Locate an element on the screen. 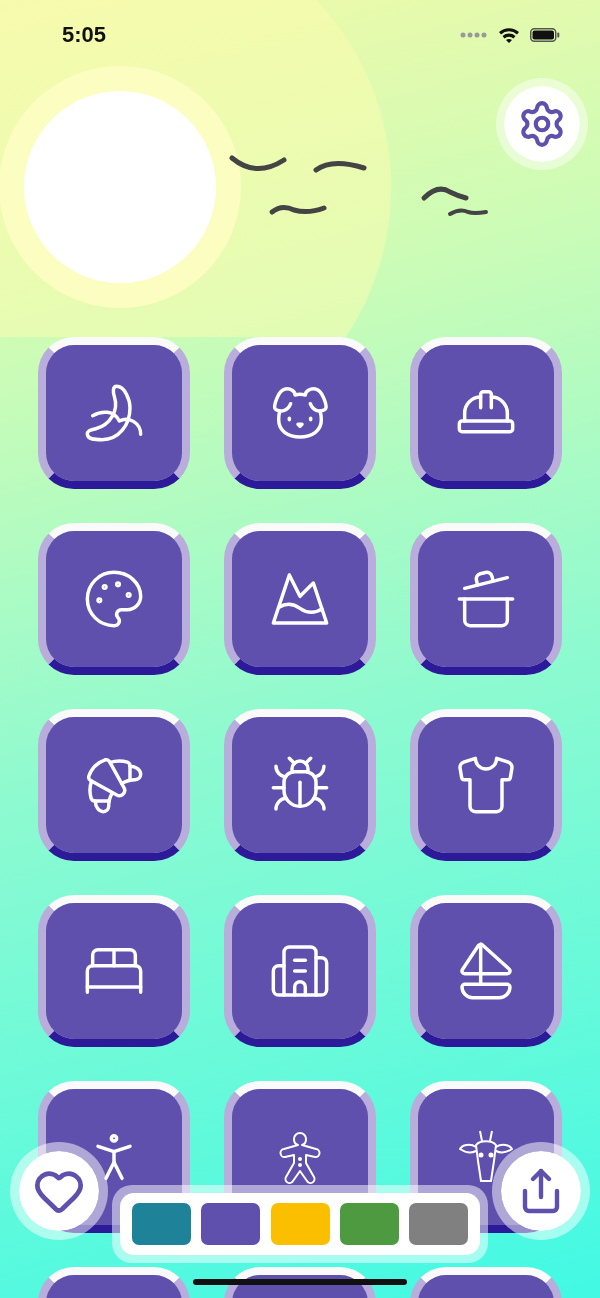  signal-icon is located at coordinates (474, 35).